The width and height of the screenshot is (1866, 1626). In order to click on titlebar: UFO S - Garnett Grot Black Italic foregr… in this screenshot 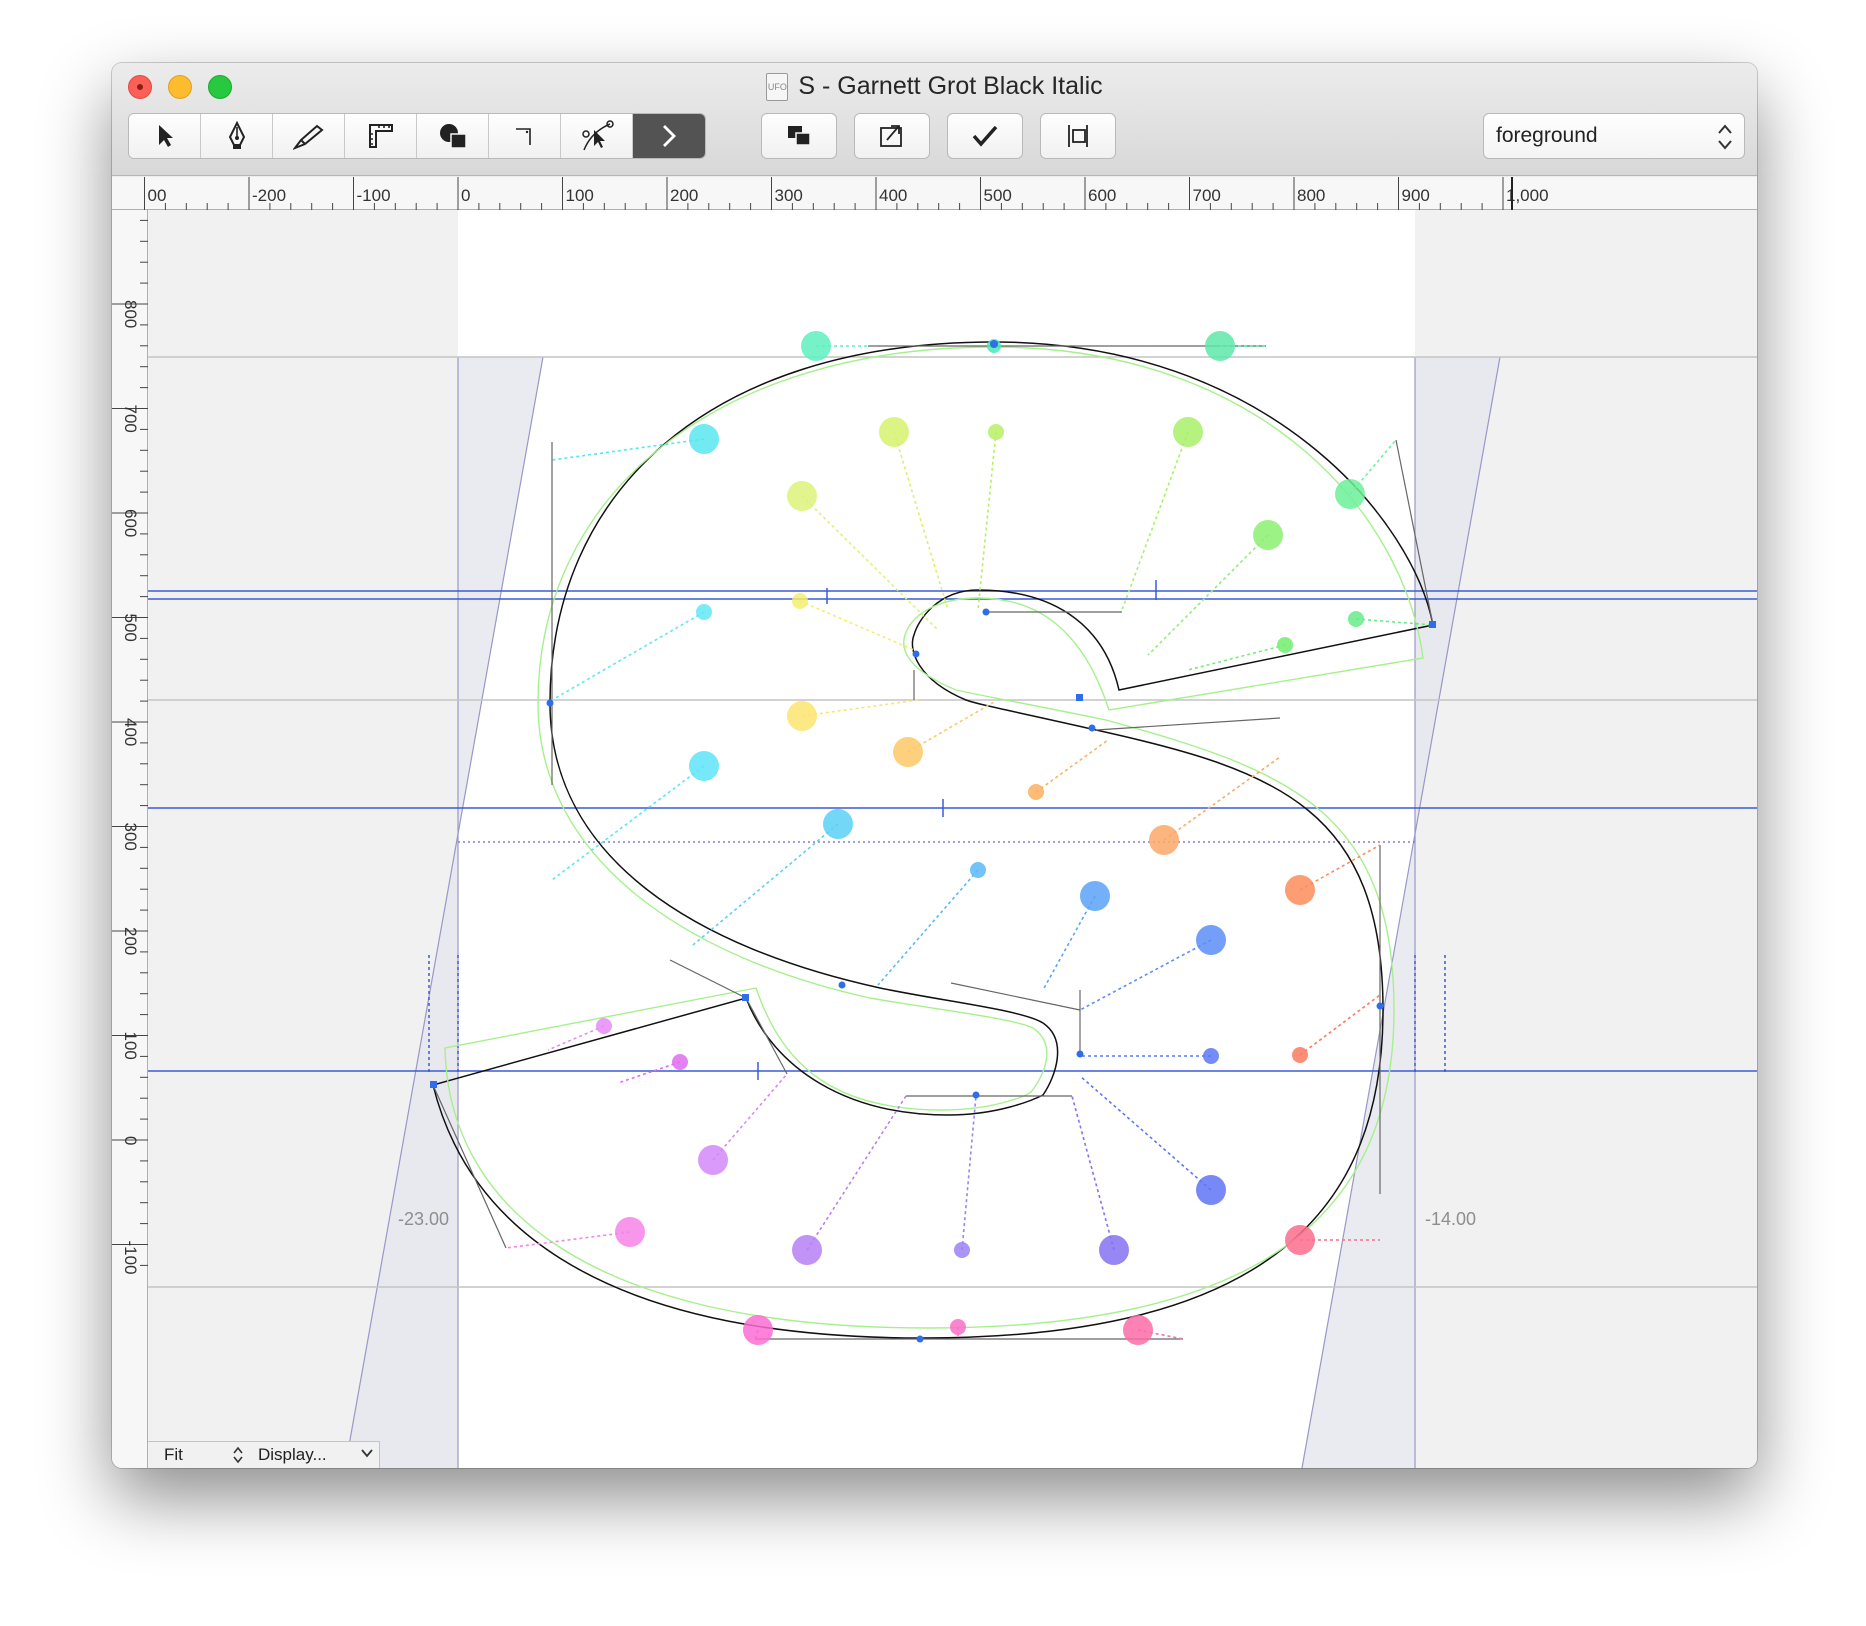, I will do `click(934, 119)`.